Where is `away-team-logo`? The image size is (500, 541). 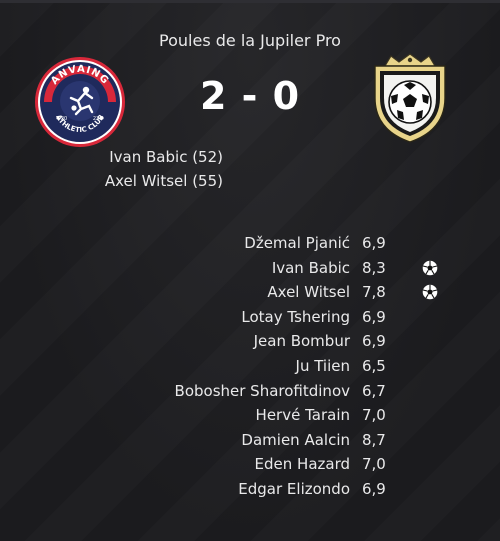 away-team-logo is located at coordinates (410, 98).